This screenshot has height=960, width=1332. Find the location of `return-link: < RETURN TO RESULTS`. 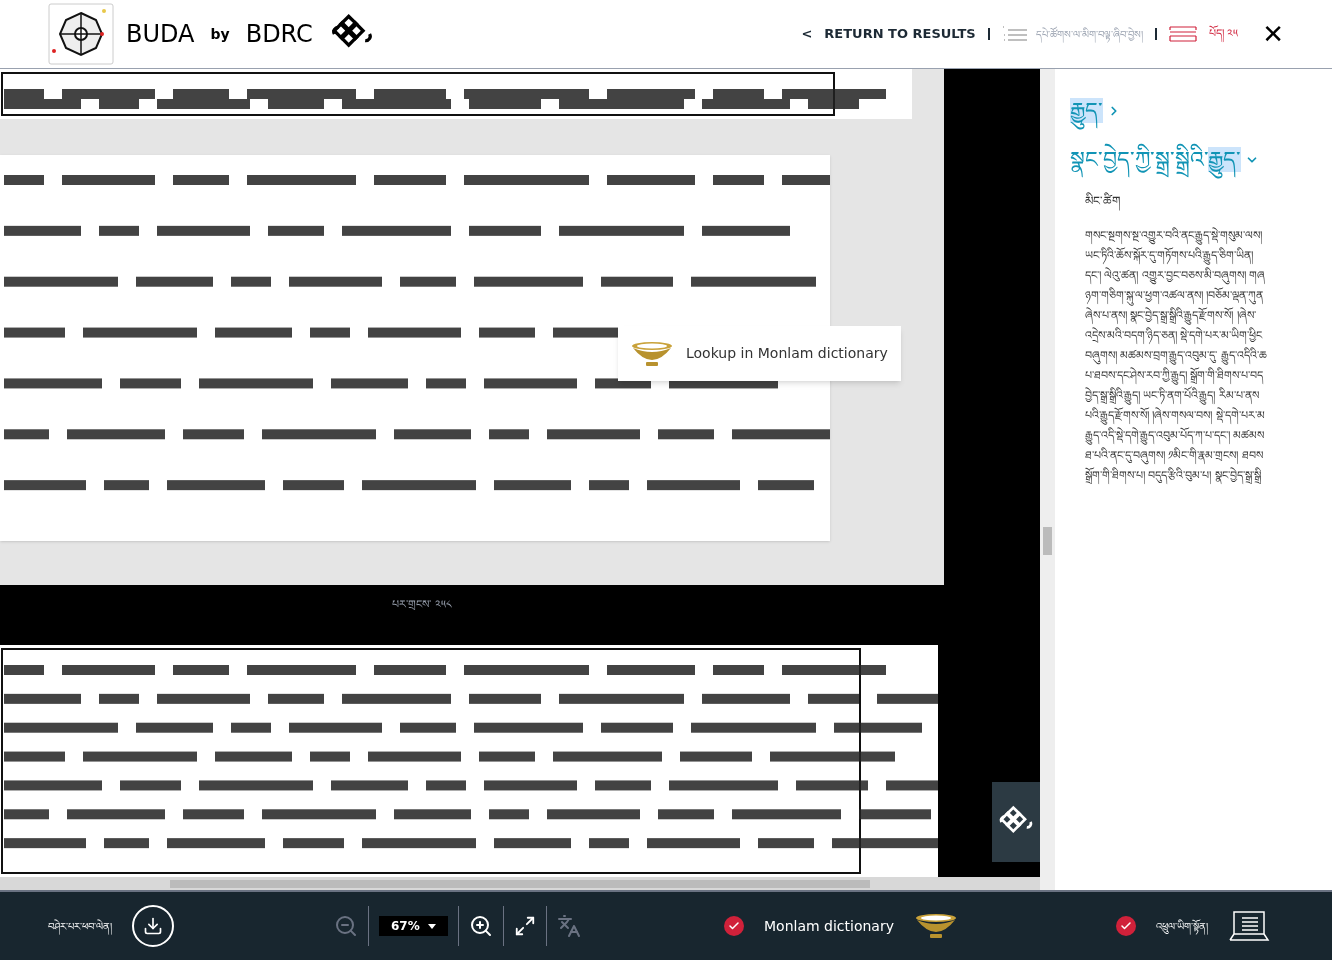

return-link: < RETURN TO RESULTS is located at coordinates (888, 34).